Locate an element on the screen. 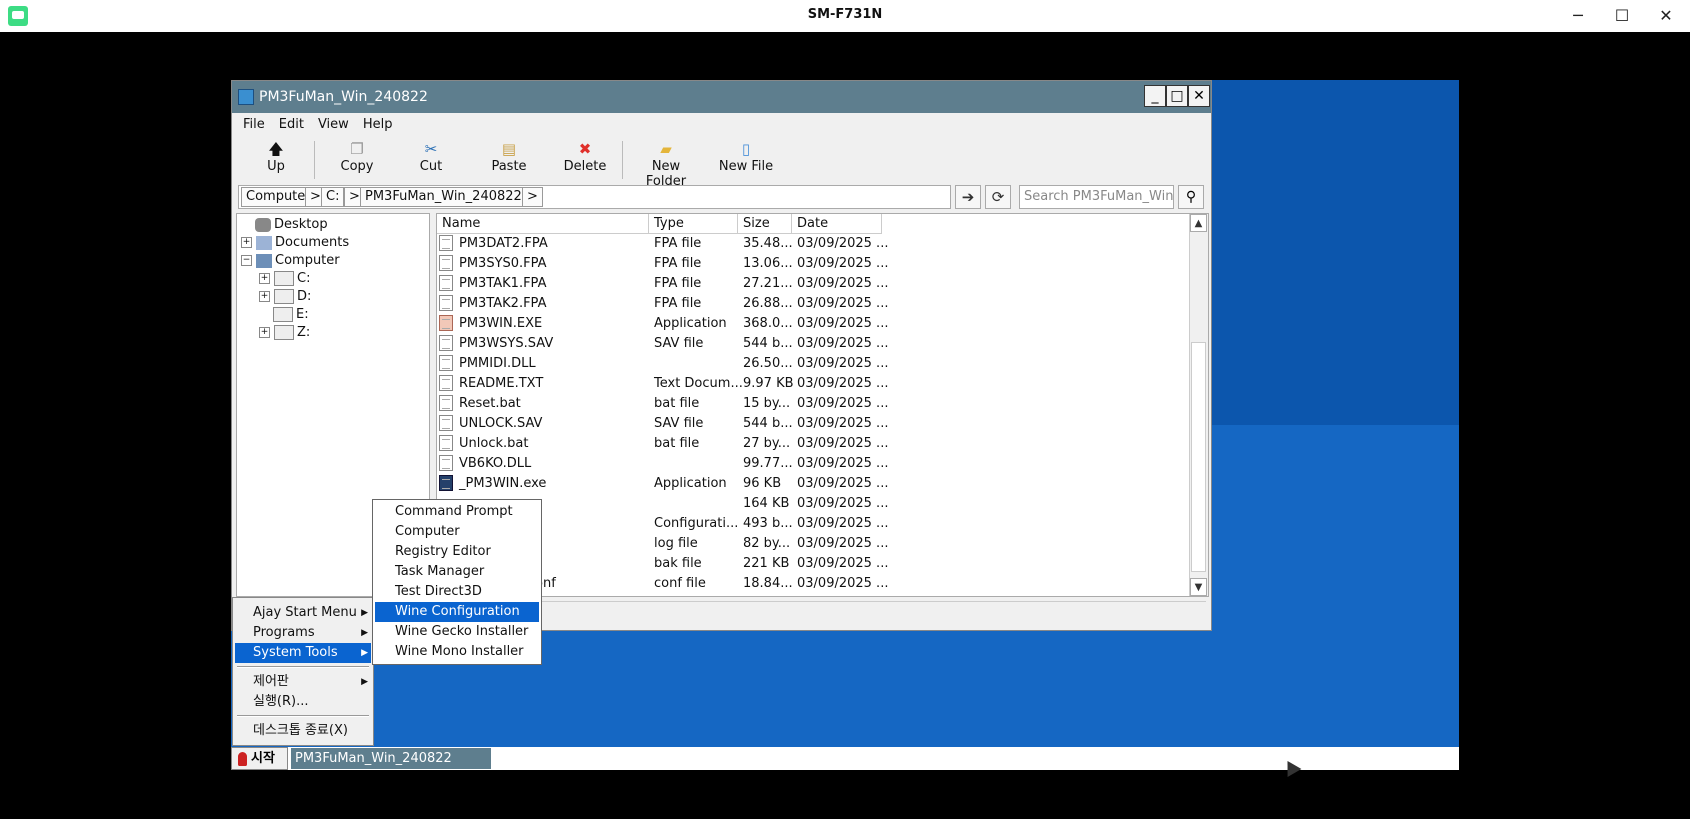 Image resolution: width=1690 pixels, height=819 pixels. tree-item-computer: − Computer is located at coordinates (290, 261).